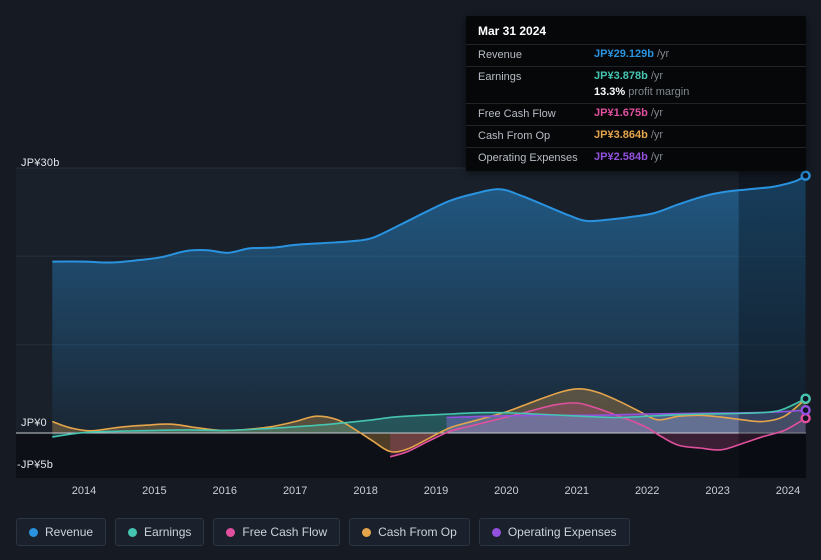 The width and height of the screenshot is (821, 560). Describe the element at coordinates (642, 84) in the screenshot. I see `tooltip-row-value: JP¥3.878b/yr 13.3% profit margin` at that location.